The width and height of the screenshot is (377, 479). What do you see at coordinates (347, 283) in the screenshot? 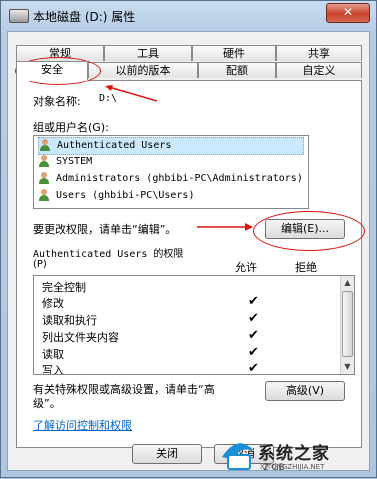
I see `scroll-up-icon: ▲` at bounding box center [347, 283].